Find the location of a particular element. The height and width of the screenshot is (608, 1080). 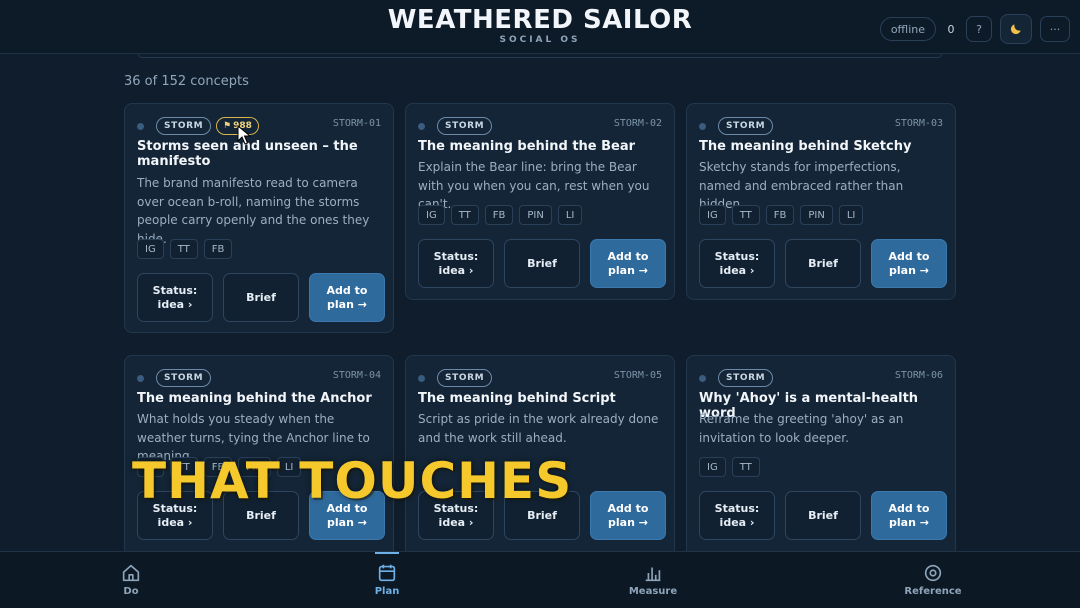

more-menu-button: ··· is located at coordinates (1055, 29).